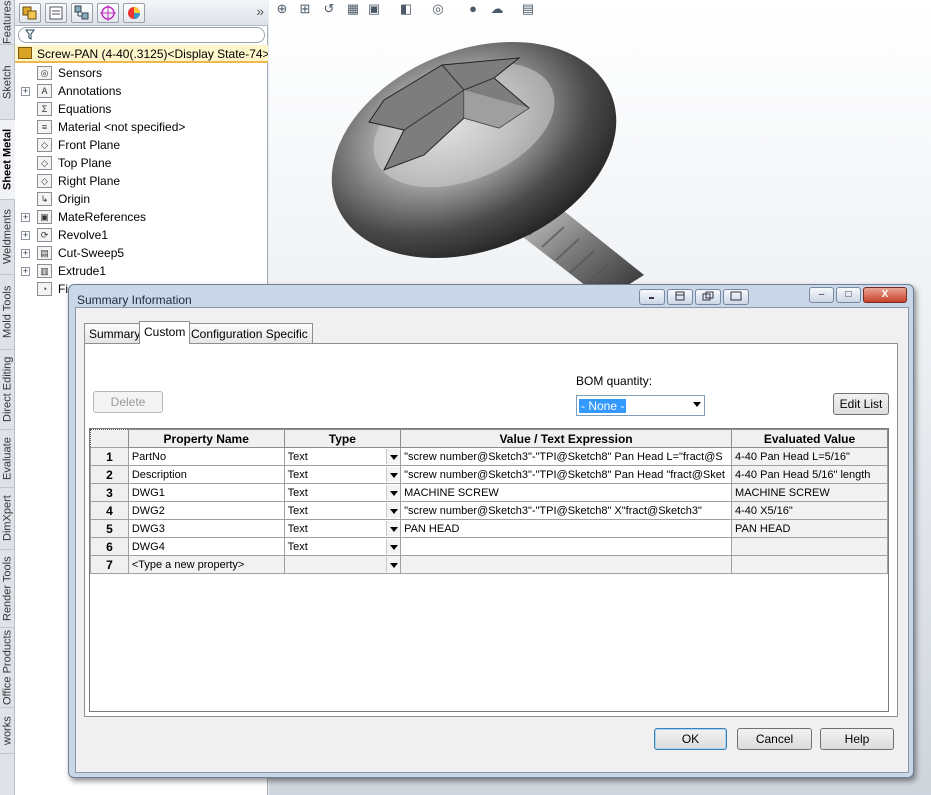 This screenshot has width=931, height=795. I want to click on feature-tree-root: Screw-PAN (4-40(.3125)<Display State-74>, so click(141, 54).